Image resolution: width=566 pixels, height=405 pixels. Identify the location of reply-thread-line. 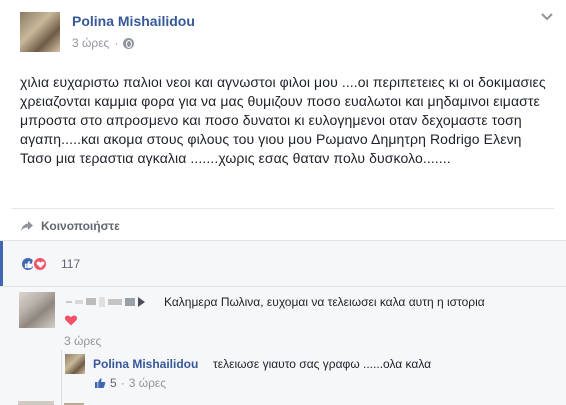
(61, 377).